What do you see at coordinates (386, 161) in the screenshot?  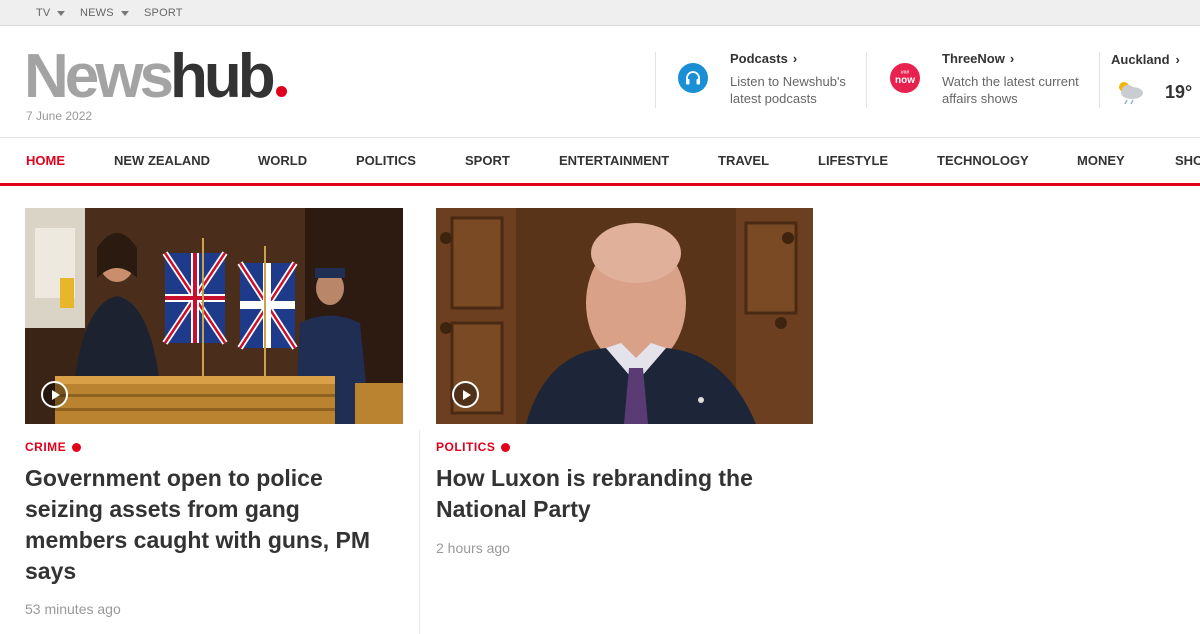 I see `nav-politics: POLITICS` at bounding box center [386, 161].